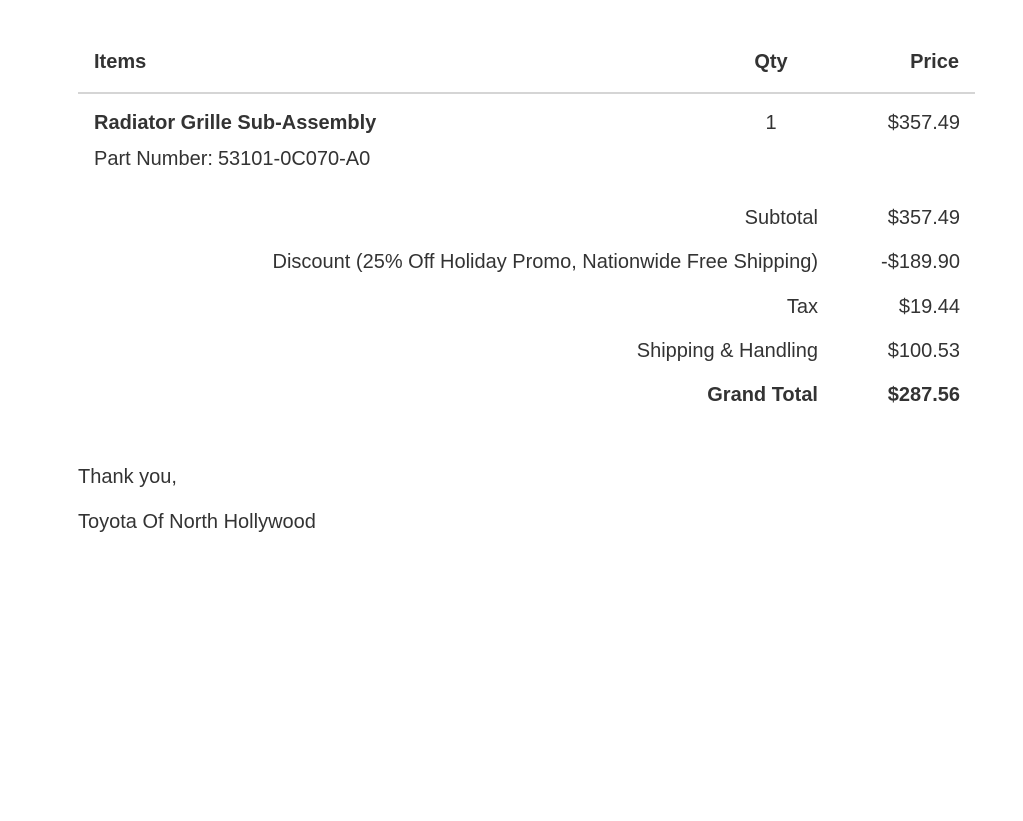  I want to click on subtotal-label: Subtotal, so click(781, 218).